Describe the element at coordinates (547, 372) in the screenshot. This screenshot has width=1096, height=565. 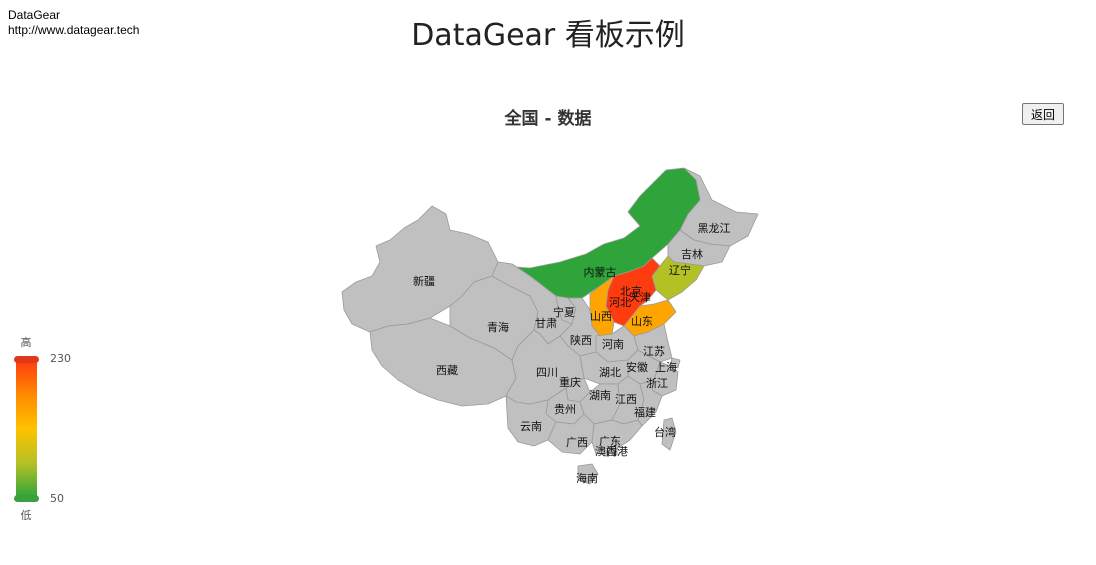
I see `province-label: 四川` at that location.